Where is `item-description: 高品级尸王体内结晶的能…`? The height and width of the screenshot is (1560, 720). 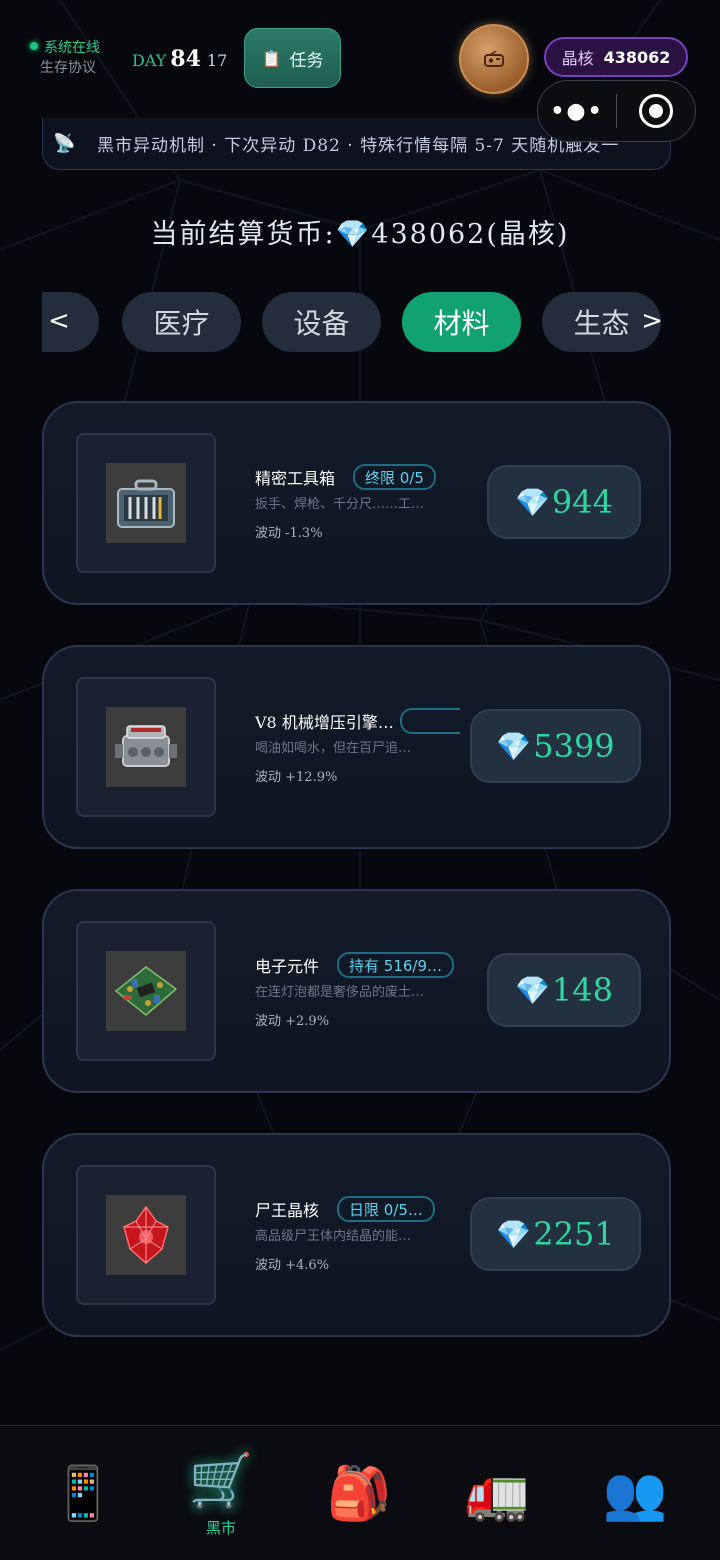
item-description: 高品级尸王体内结晶的能… is located at coordinates (333, 1236).